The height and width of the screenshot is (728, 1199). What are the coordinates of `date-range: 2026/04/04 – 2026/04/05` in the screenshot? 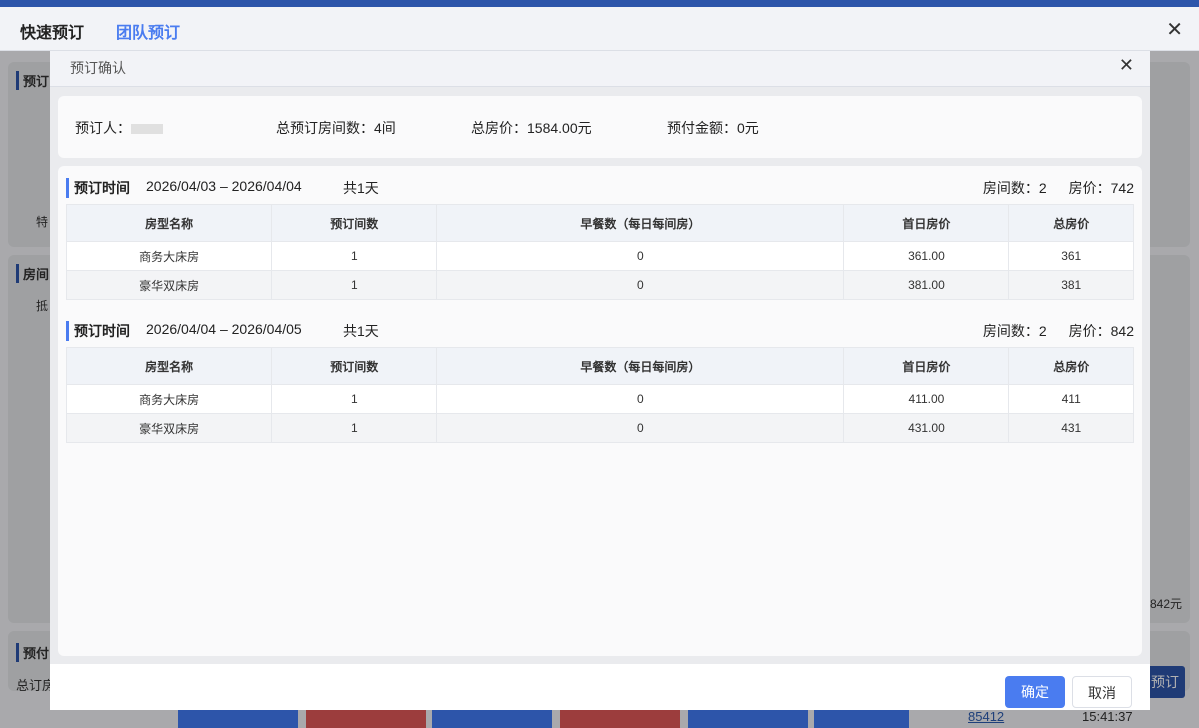 It's located at (224, 329).